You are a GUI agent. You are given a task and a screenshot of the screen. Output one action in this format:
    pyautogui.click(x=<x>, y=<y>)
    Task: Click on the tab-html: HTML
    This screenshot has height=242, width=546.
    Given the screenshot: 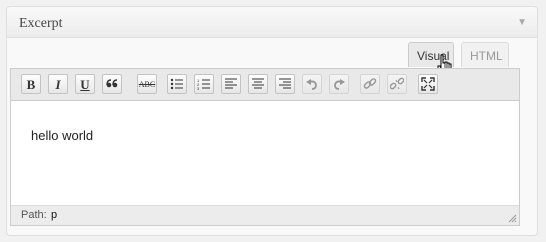 What is the action you would take?
    pyautogui.click(x=485, y=54)
    